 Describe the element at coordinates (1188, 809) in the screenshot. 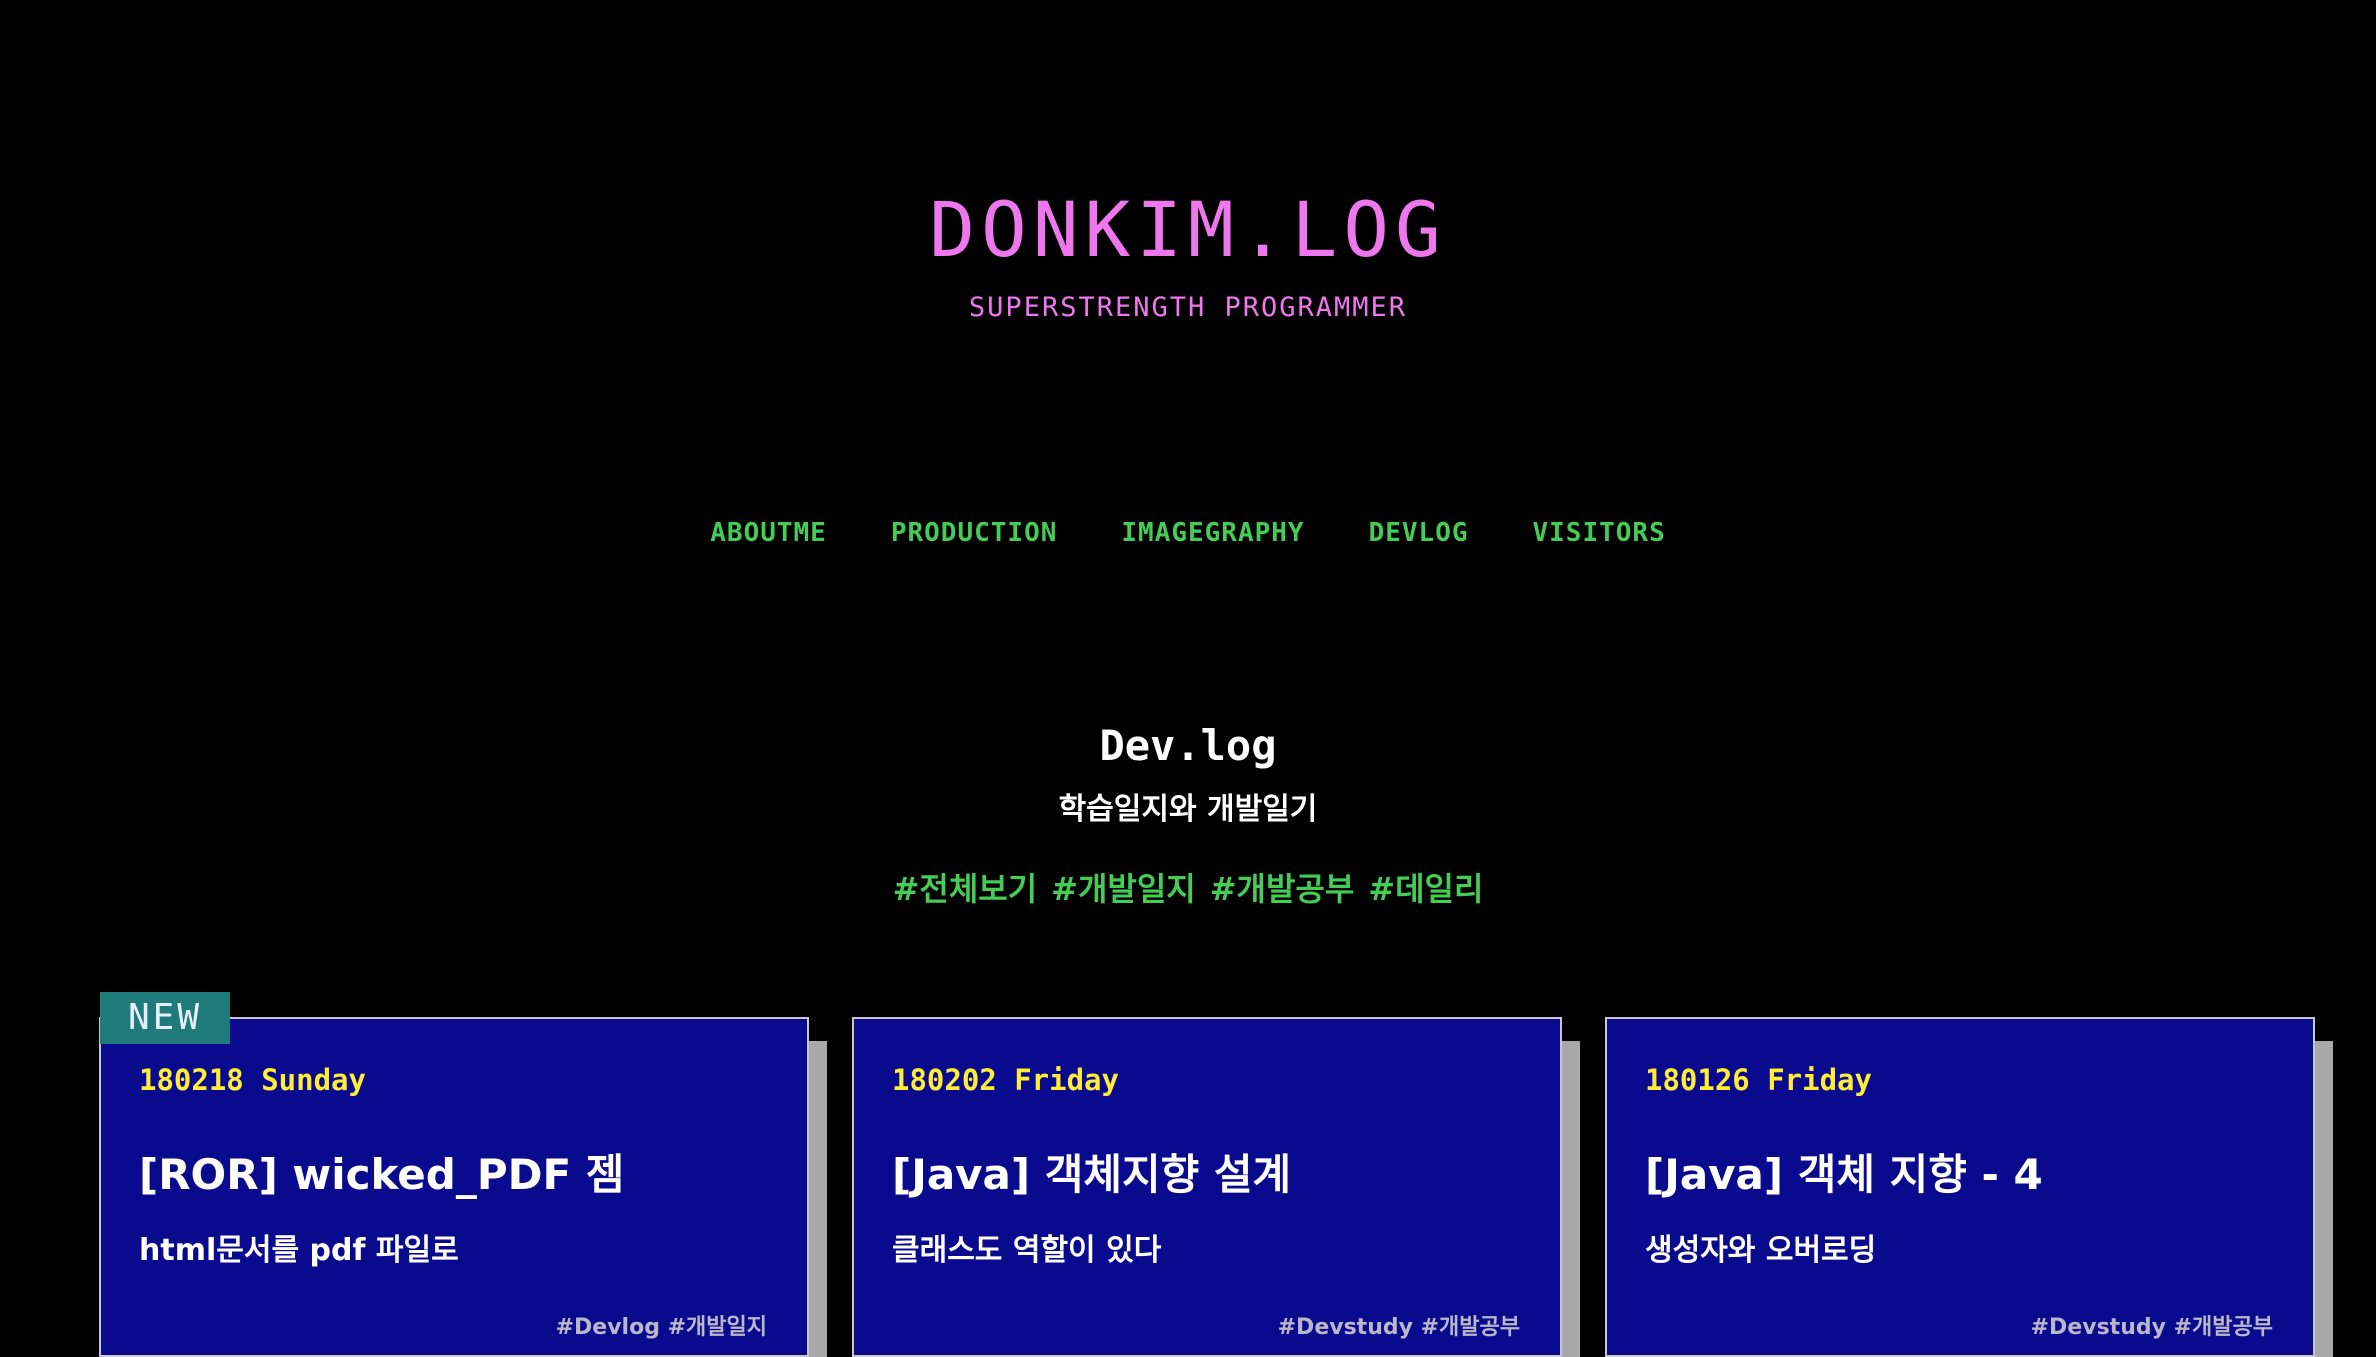

I see `section-subtitle: 학습일지와 개발일기` at that location.